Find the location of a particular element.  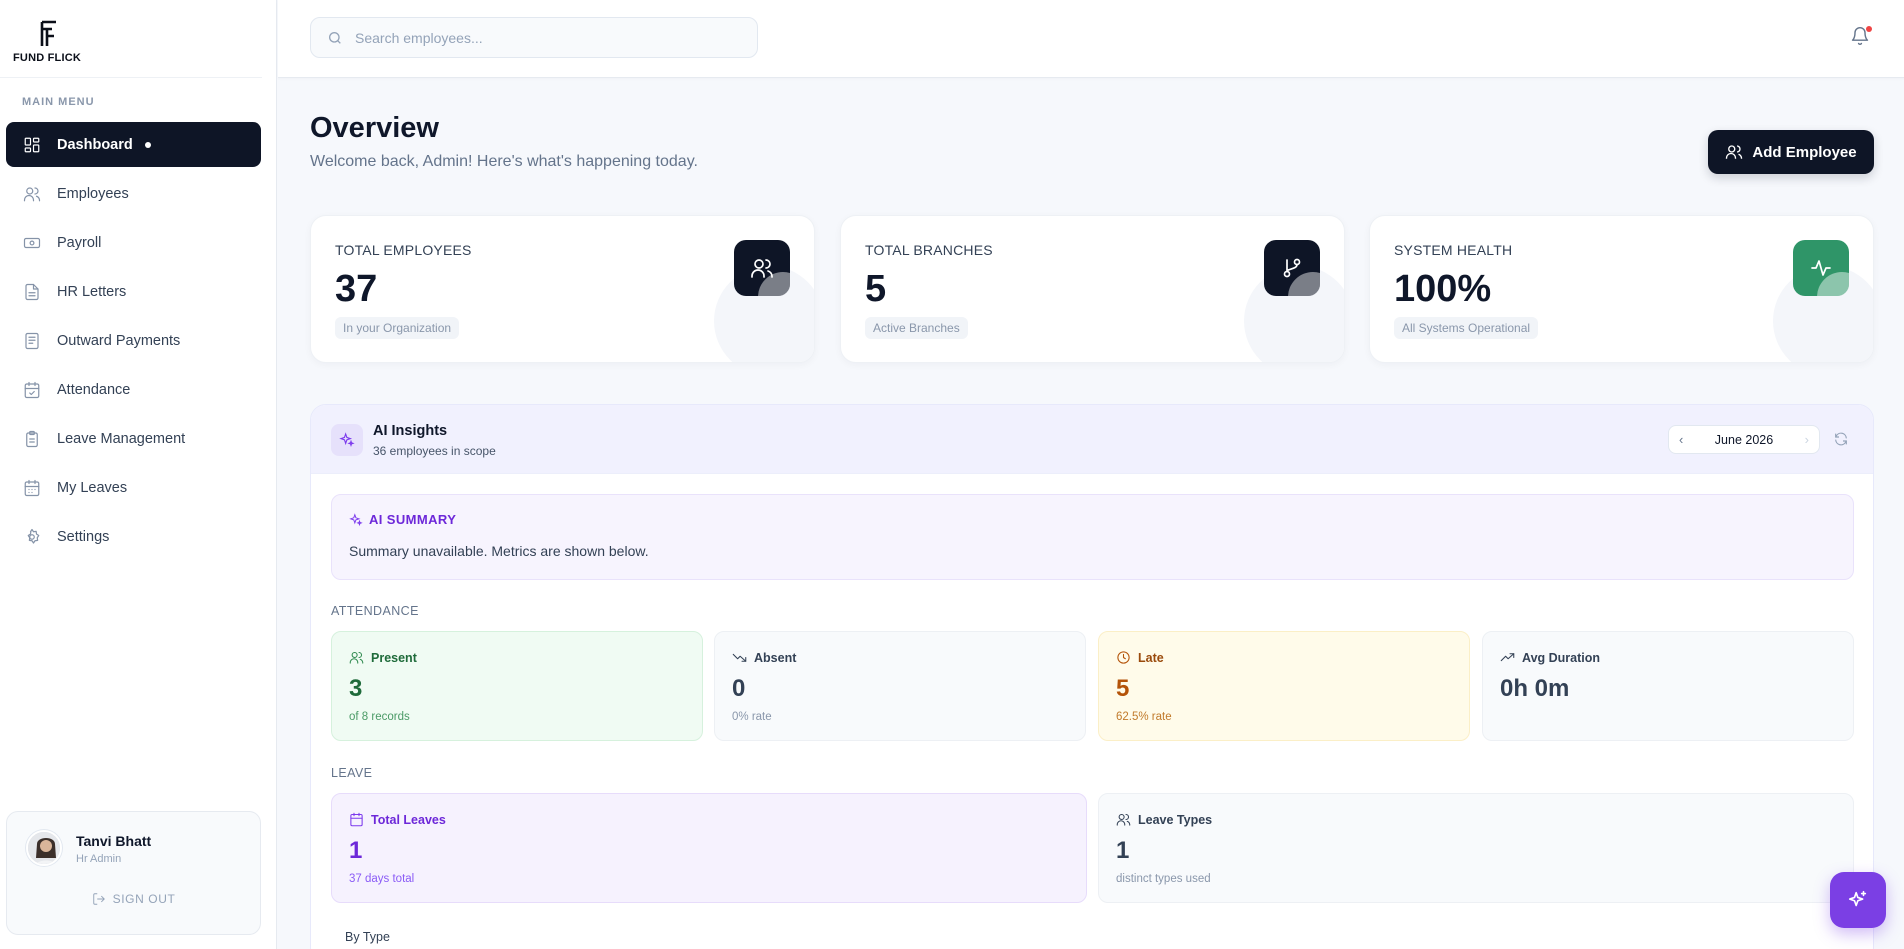

metric-label: Leave Types is located at coordinates (1175, 819).